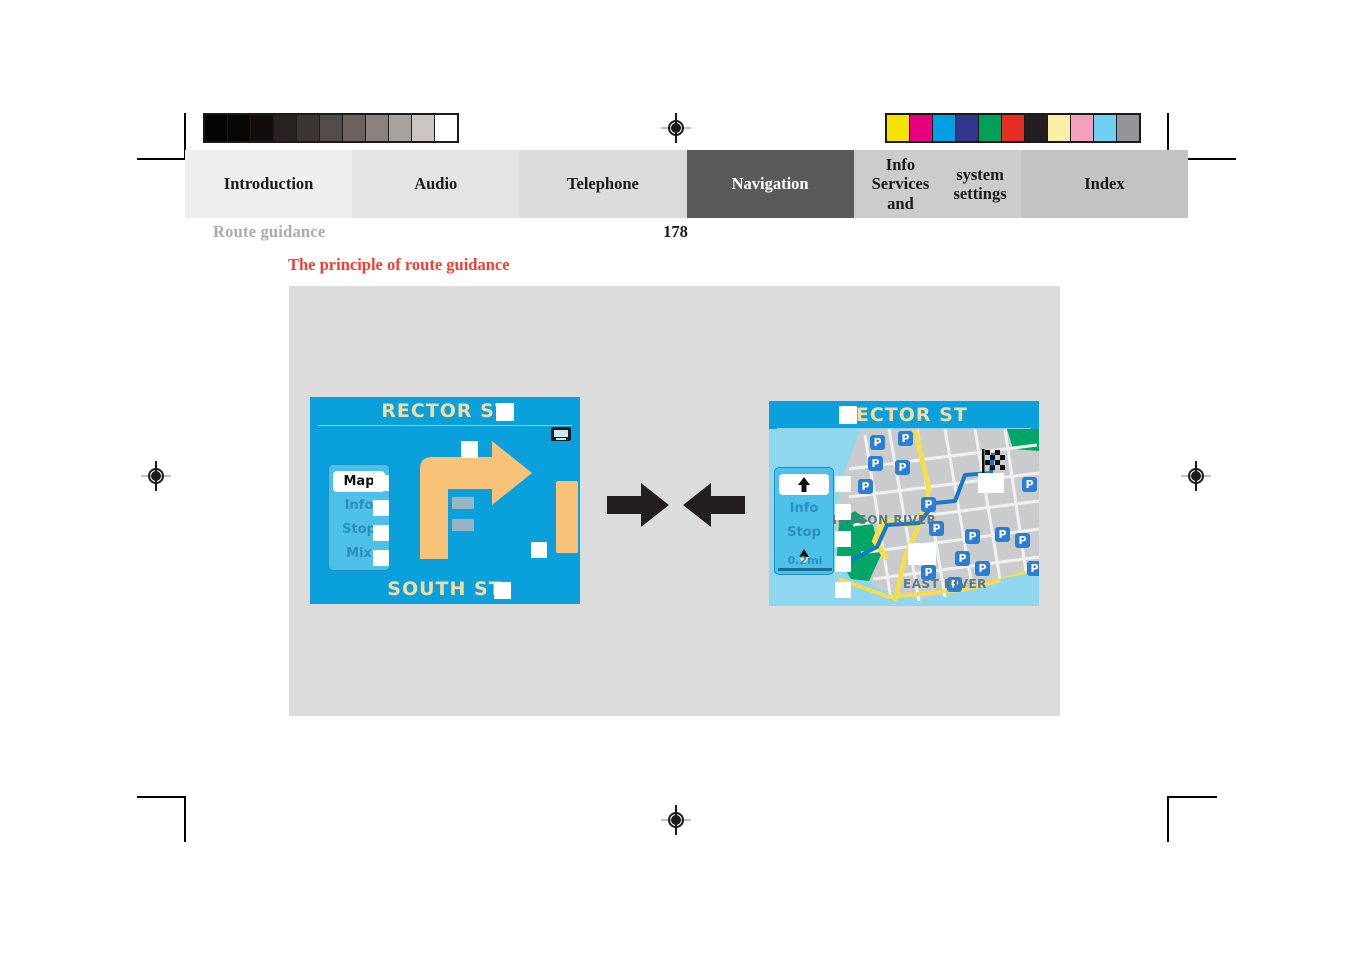 The height and width of the screenshot is (954, 1351). Describe the element at coordinates (445, 589) in the screenshot. I see `screen-bottom-street: SOUTH ST` at that location.